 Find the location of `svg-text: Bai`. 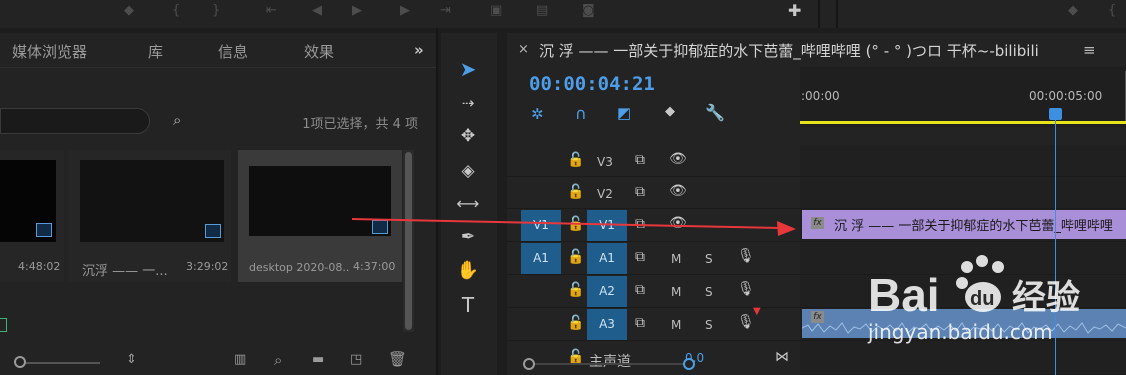

svg-text: Bai is located at coordinates (904, 295).